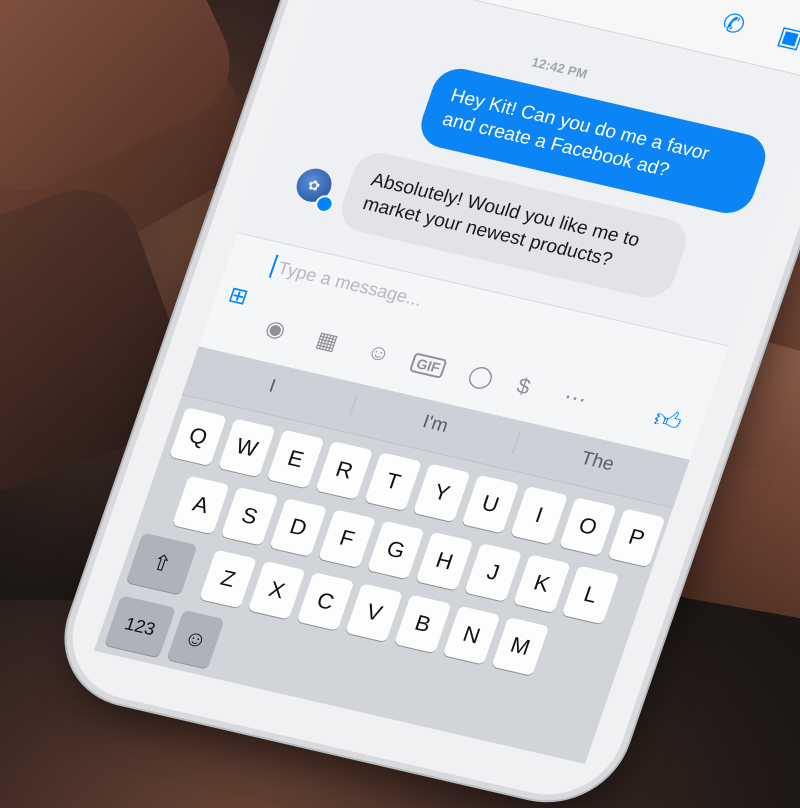 The height and width of the screenshot is (808, 800). I want to click on key-r: R, so click(344, 470).